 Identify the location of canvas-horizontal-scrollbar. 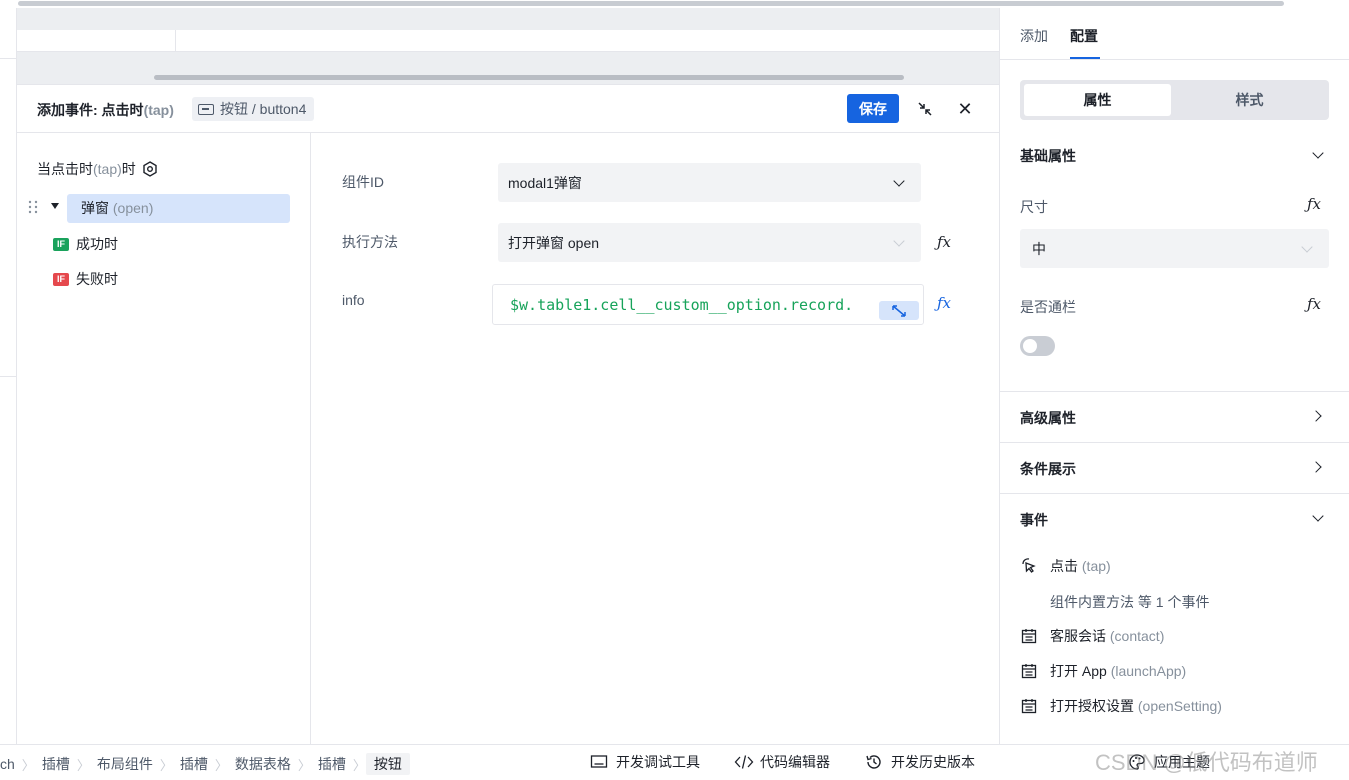
(529, 77).